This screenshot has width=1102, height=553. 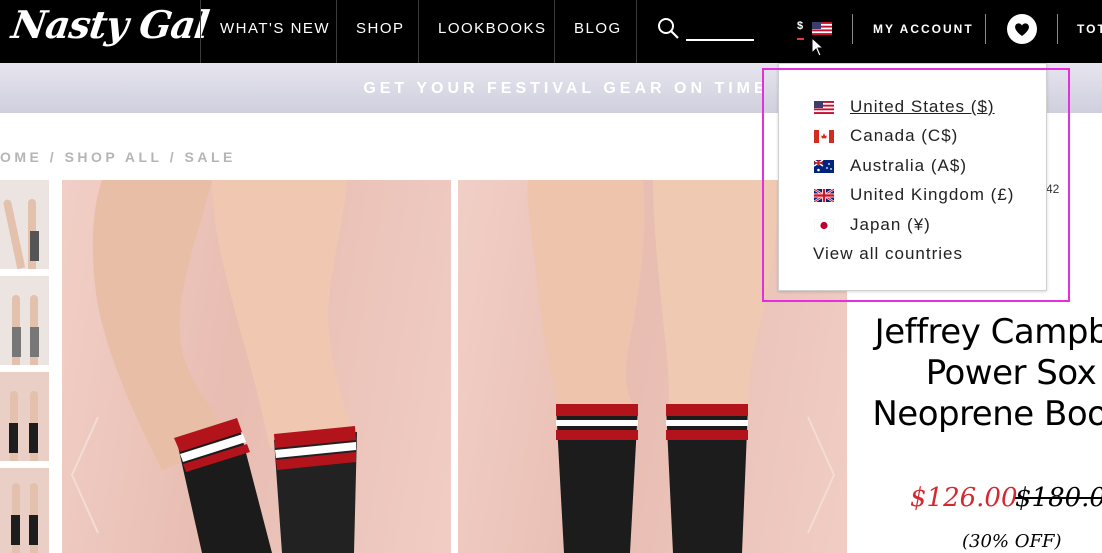 I want to click on tote-link: TOT, so click(x=1089, y=29).